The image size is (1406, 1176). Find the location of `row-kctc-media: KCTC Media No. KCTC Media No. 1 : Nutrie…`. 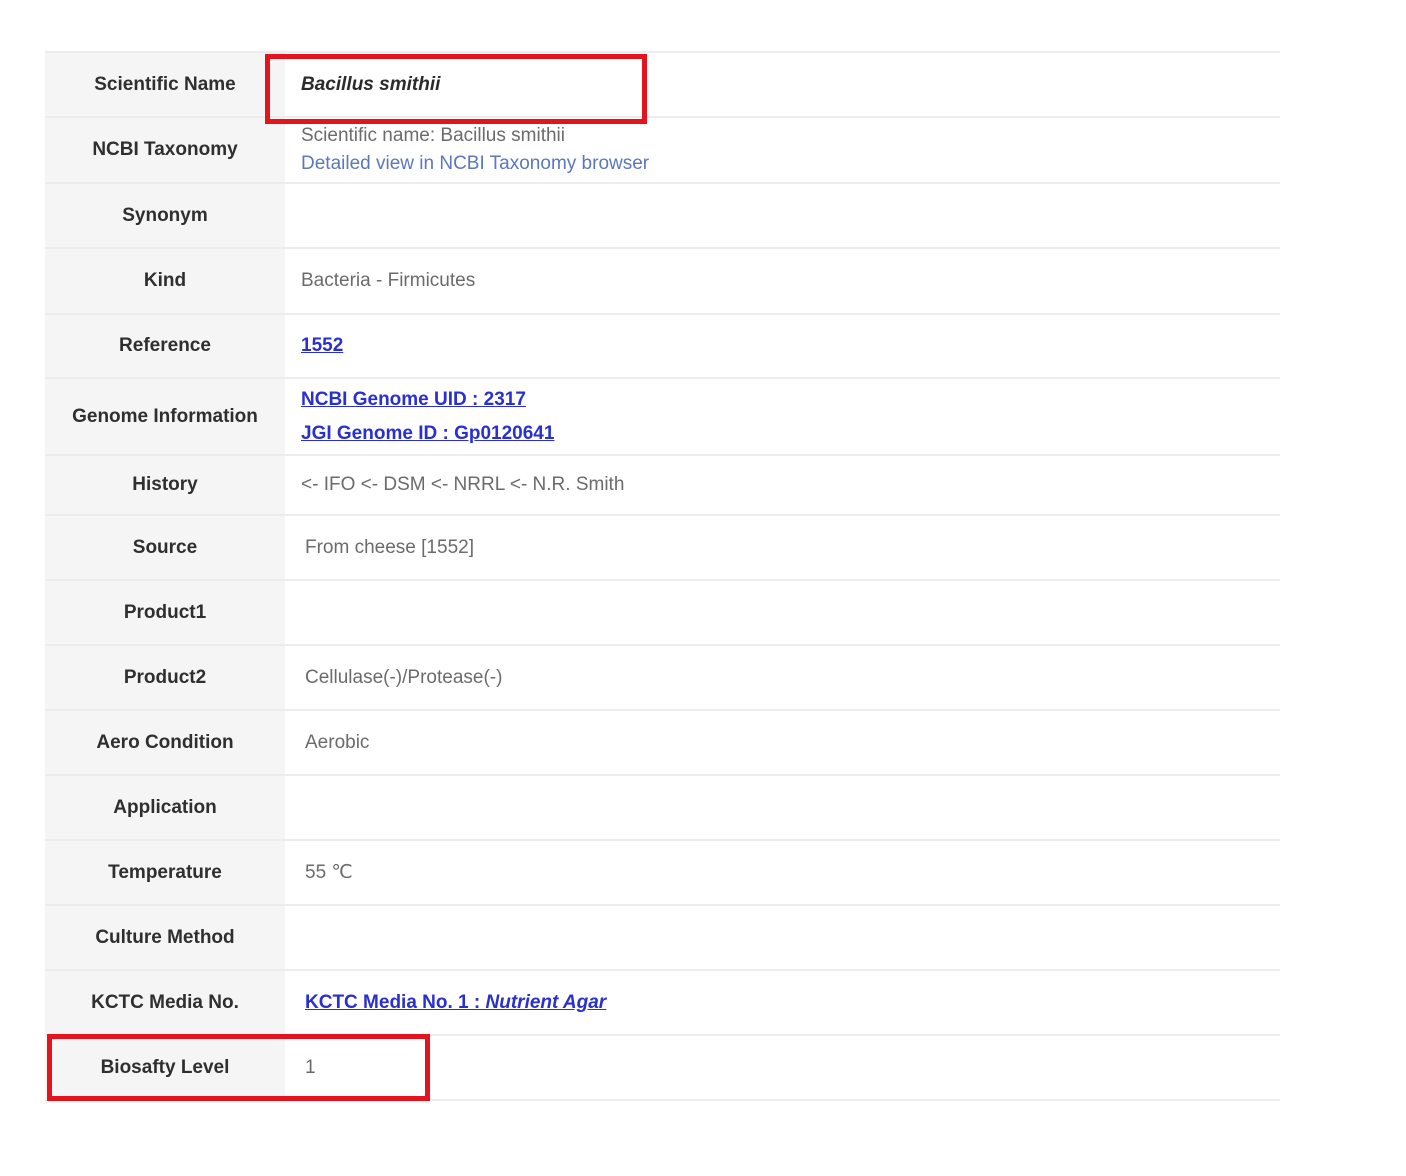

row-kctc-media: KCTC Media No. KCTC Media No. 1 : Nutrie… is located at coordinates (662, 1003).